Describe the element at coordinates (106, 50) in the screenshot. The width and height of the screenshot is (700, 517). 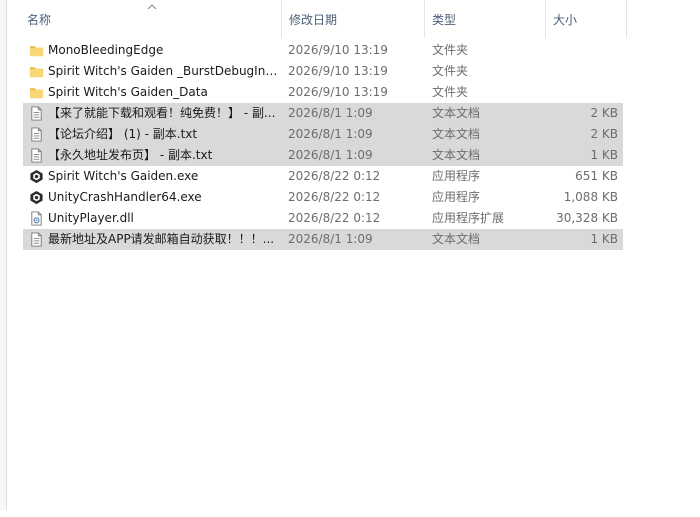
I see `file-name: MonoBleedingEdge` at that location.